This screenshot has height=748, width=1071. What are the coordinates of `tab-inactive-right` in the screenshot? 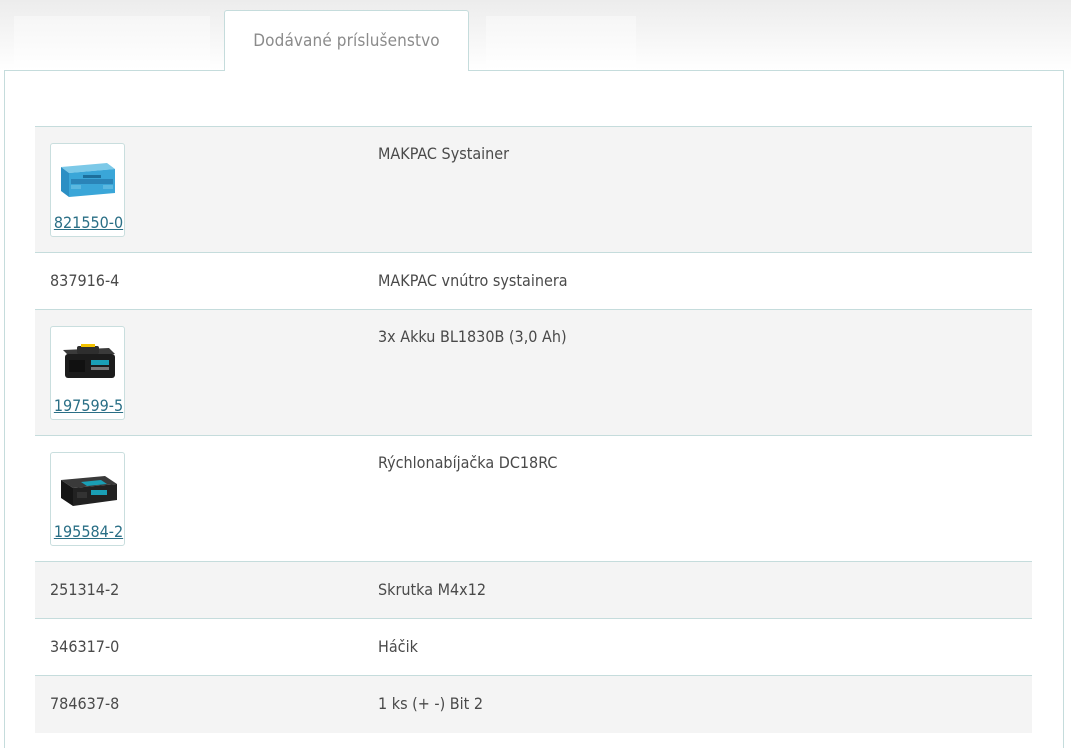 It's located at (561, 43).